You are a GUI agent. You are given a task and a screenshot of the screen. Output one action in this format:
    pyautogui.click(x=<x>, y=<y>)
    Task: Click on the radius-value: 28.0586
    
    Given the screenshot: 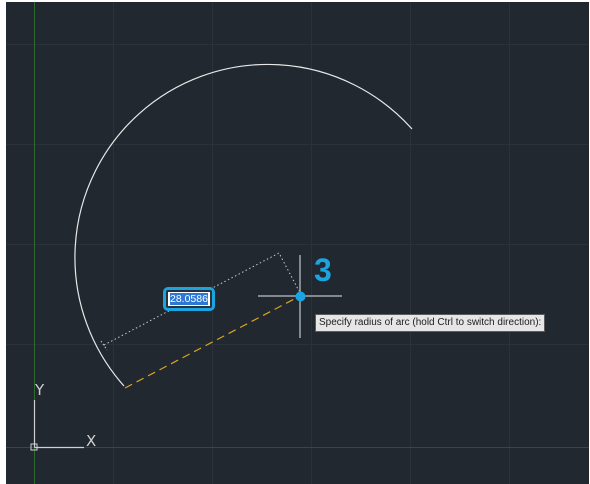 What is the action you would take?
    pyautogui.click(x=189, y=299)
    